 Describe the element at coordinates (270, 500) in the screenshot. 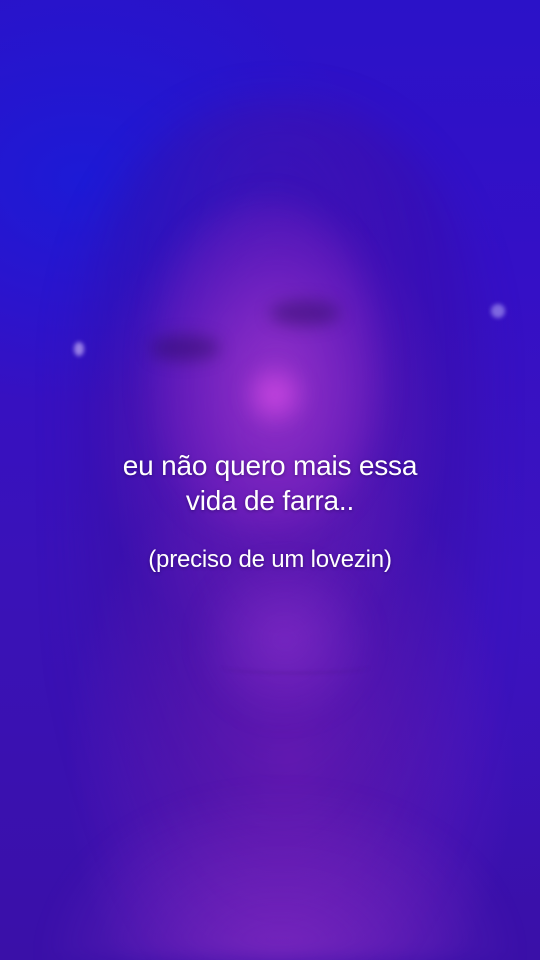

I see `caption-line-2: vida de farra..` at that location.